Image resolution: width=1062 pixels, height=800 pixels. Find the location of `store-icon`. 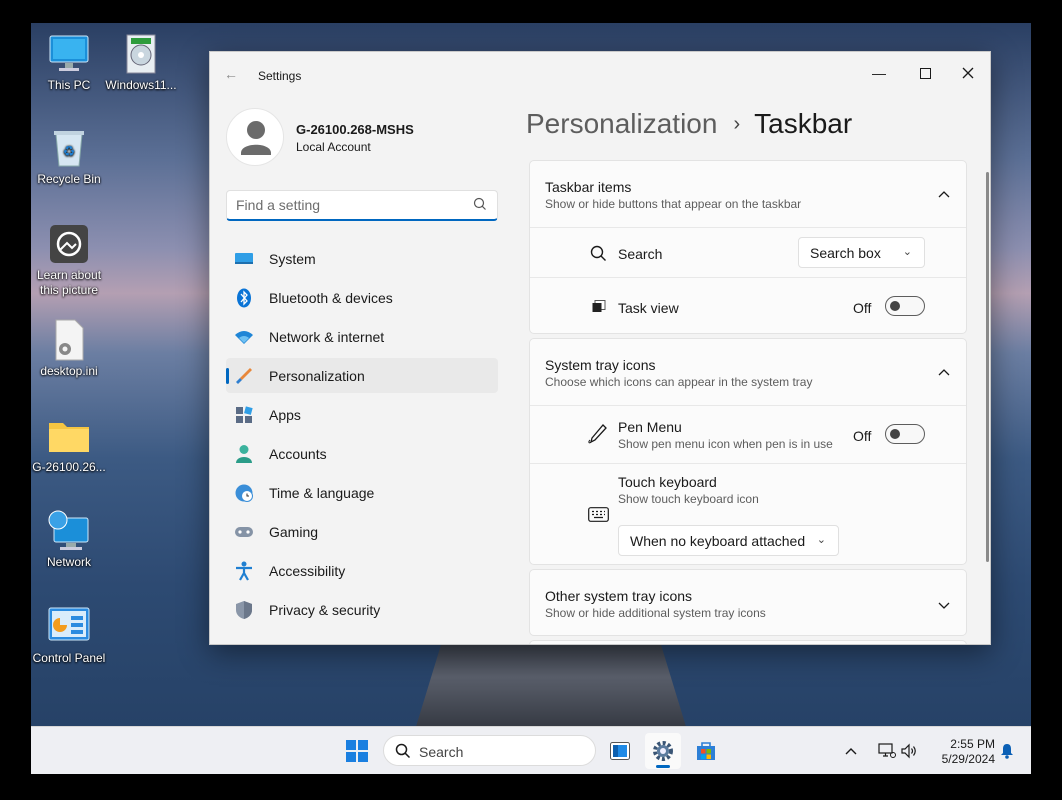

store-icon is located at coordinates (706, 751).